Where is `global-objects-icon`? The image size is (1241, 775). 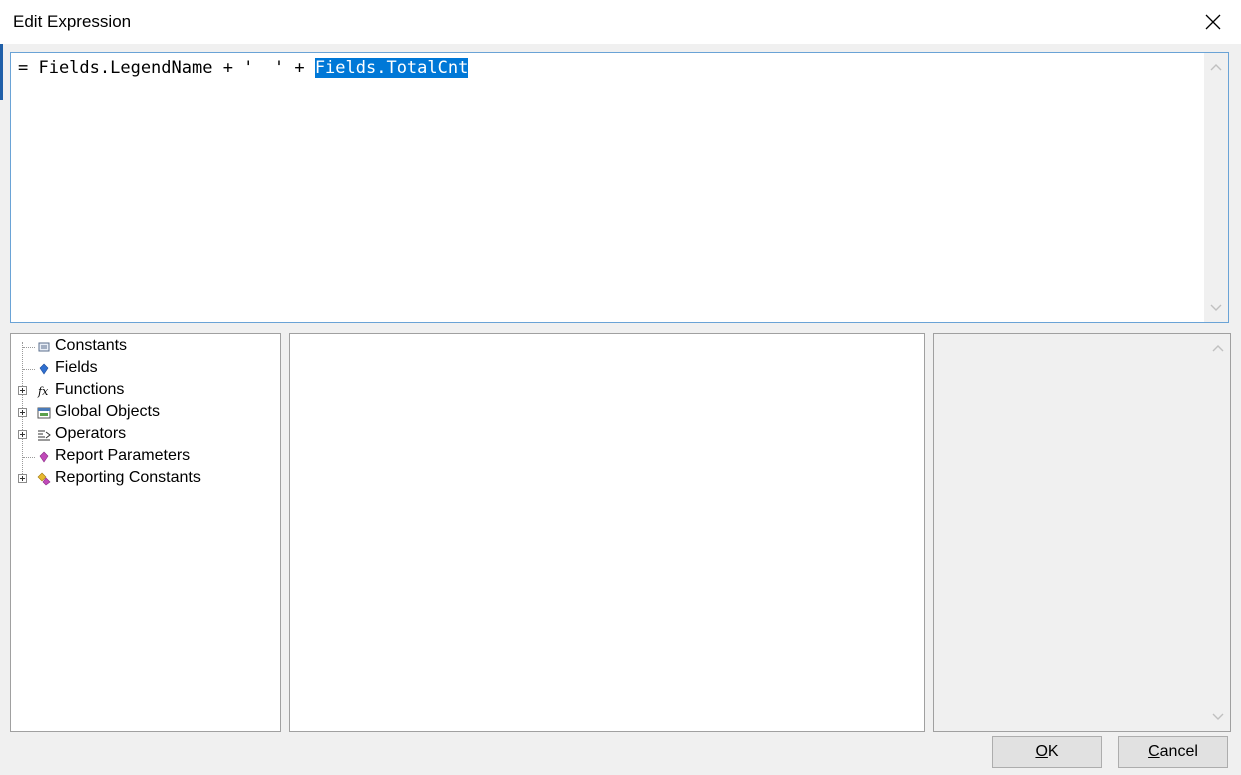 global-objects-icon is located at coordinates (44, 413).